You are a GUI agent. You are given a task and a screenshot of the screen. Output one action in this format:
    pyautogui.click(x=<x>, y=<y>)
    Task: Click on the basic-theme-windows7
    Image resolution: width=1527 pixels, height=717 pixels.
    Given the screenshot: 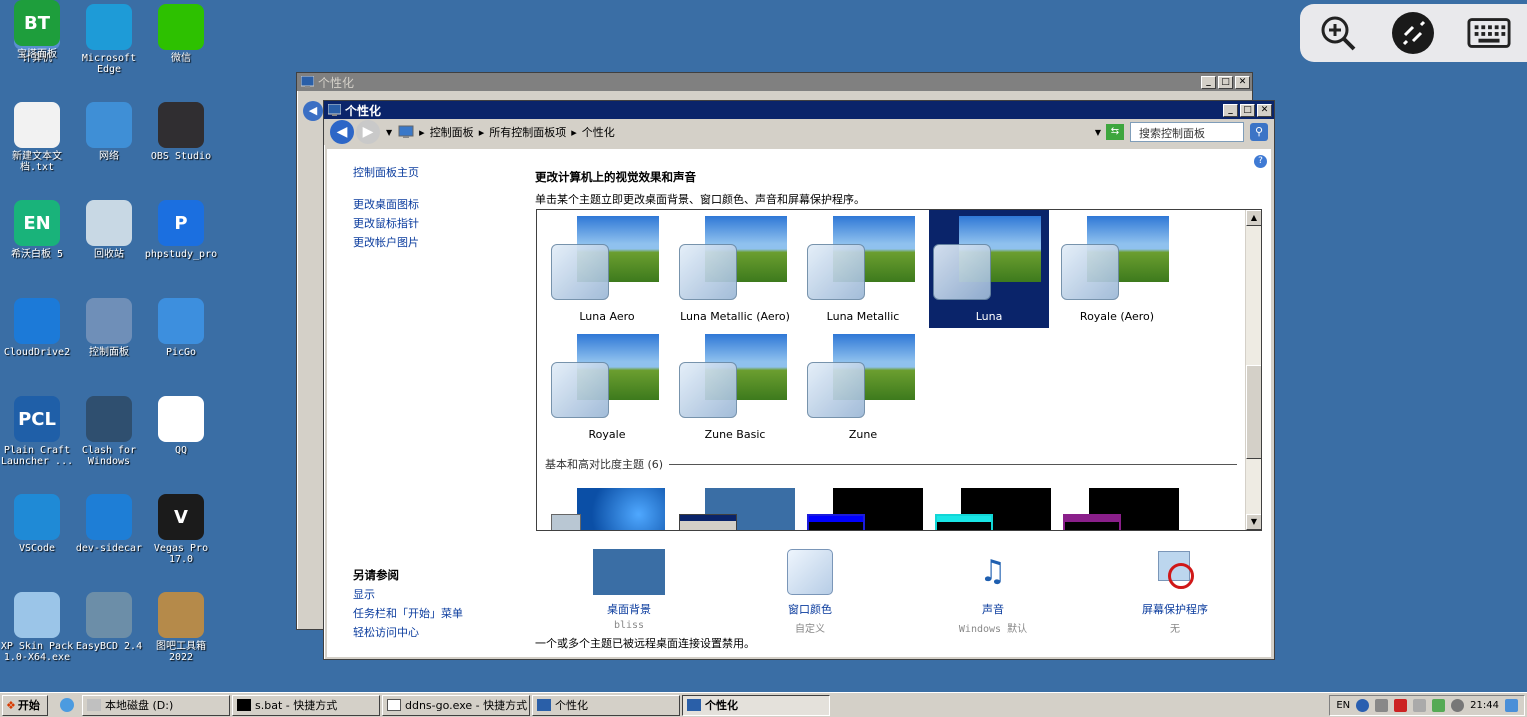 What is the action you would take?
    pyautogui.click(x=608, y=509)
    